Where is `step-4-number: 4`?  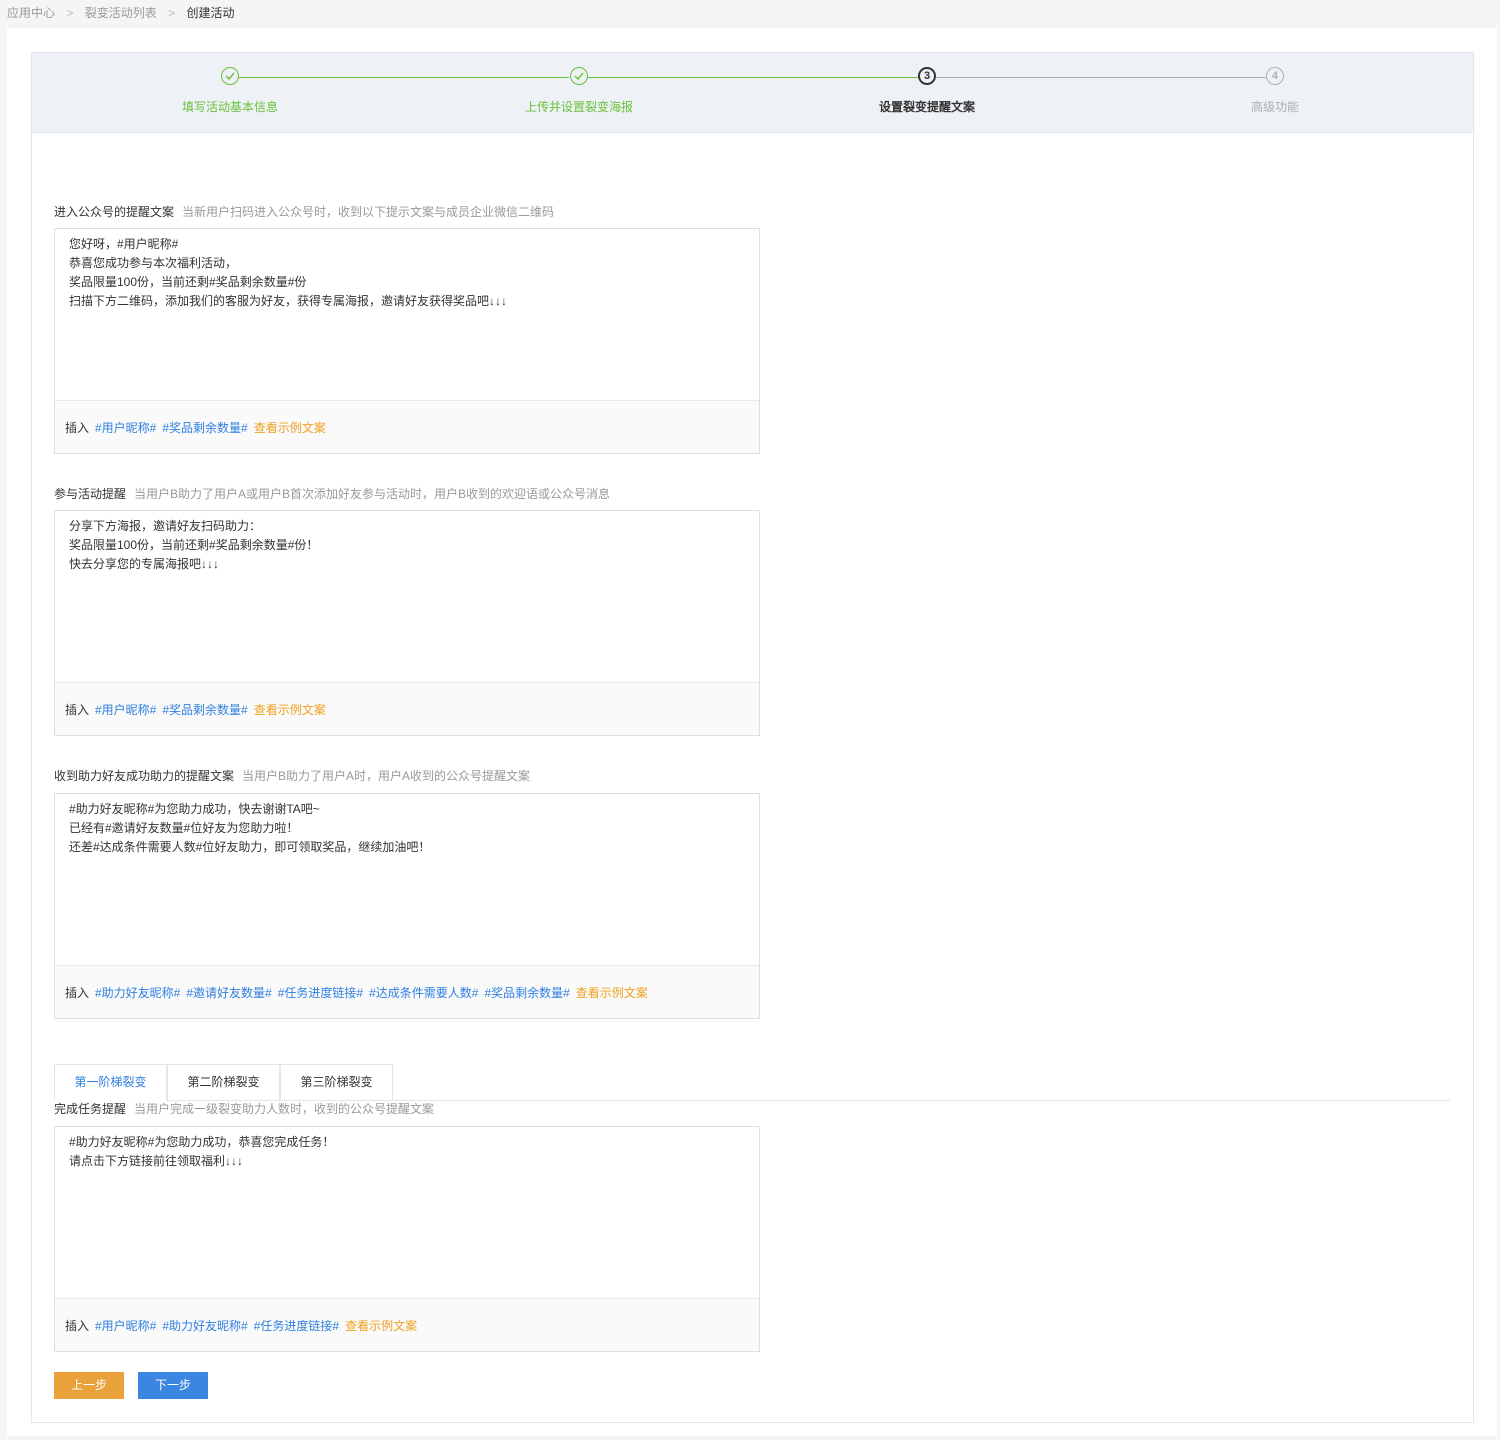 step-4-number: 4 is located at coordinates (1275, 76).